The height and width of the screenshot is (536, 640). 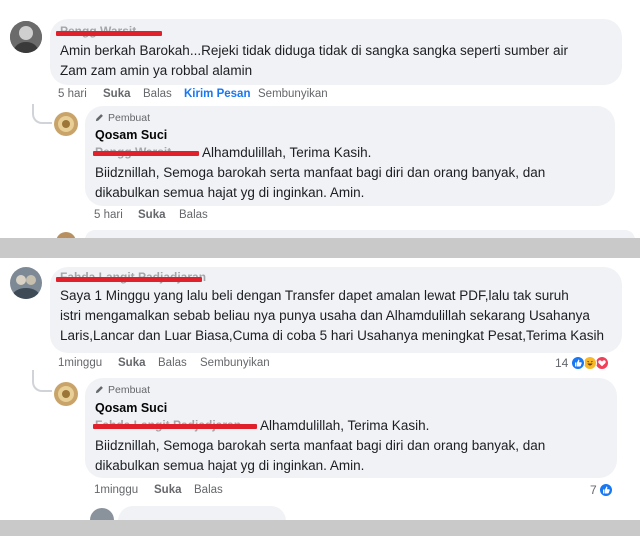 I want to click on haha-reaction-icon, so click(x=590, y=363).